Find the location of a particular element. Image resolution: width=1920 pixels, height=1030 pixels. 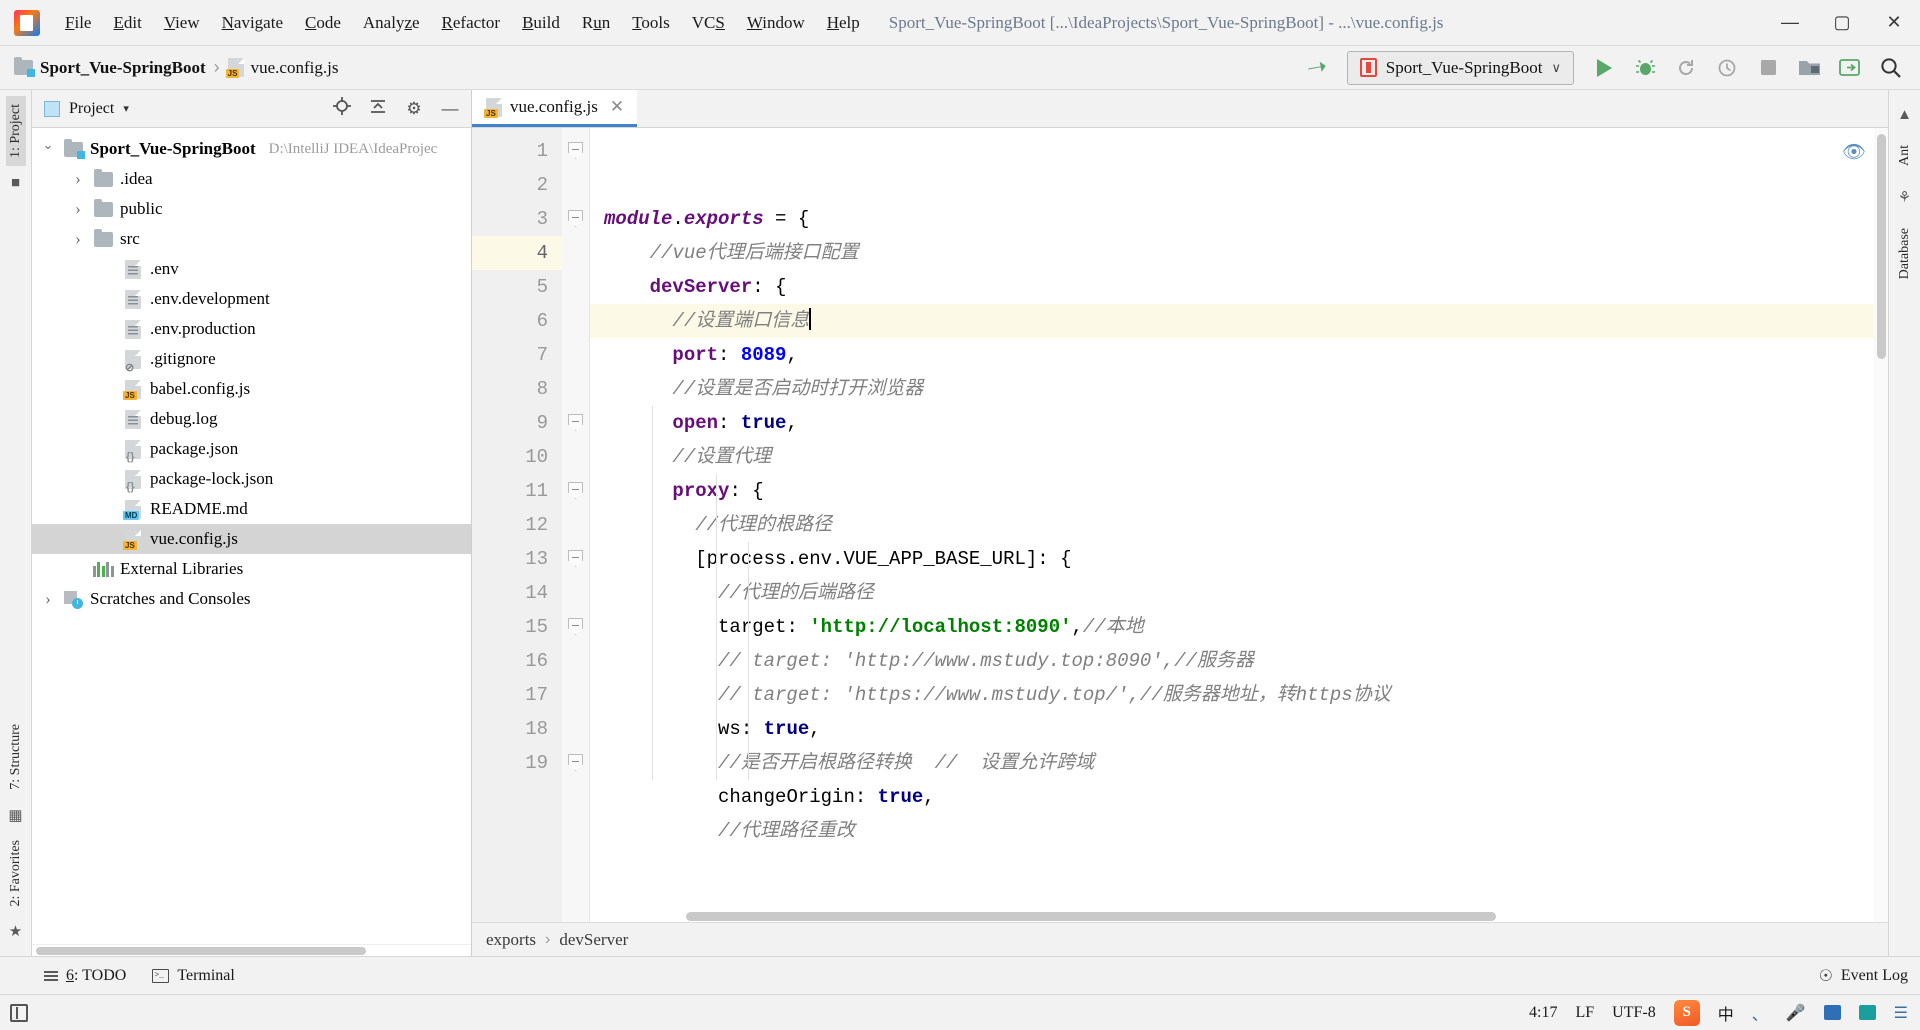

editor-horizontal-scrollbar is located at coordinates (1239, 916).